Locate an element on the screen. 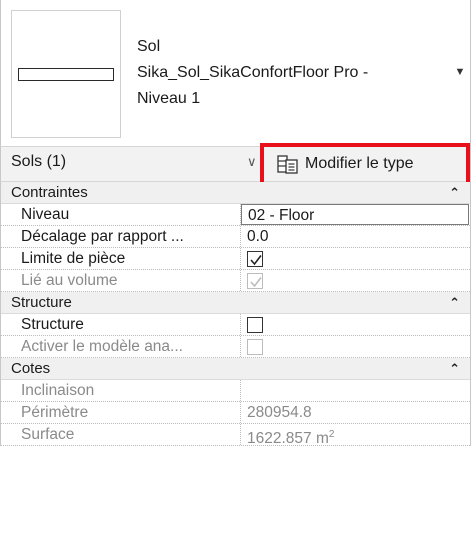 The height and width of the screenshot is (548, 471). chevron-down-icon: ▼ is located at coordinates (460, 73).